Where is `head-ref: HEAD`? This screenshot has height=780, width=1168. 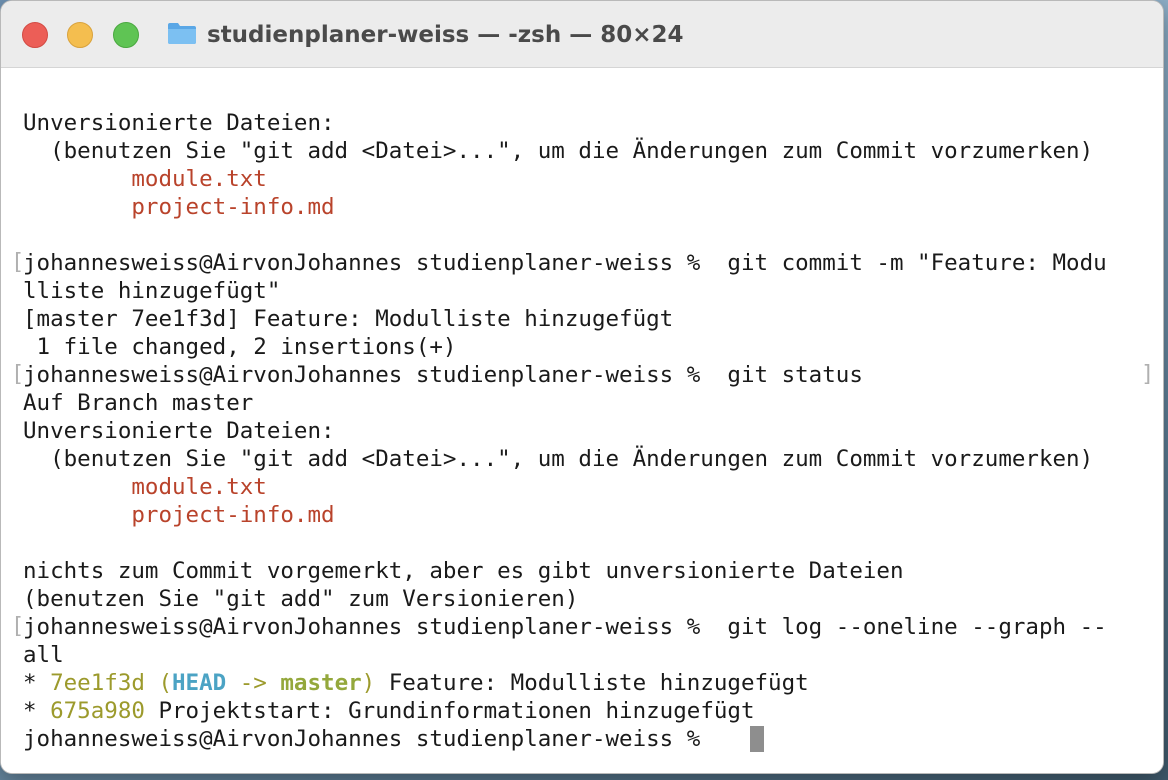
head-ref: HEAD is located at coordinates (199, 683).